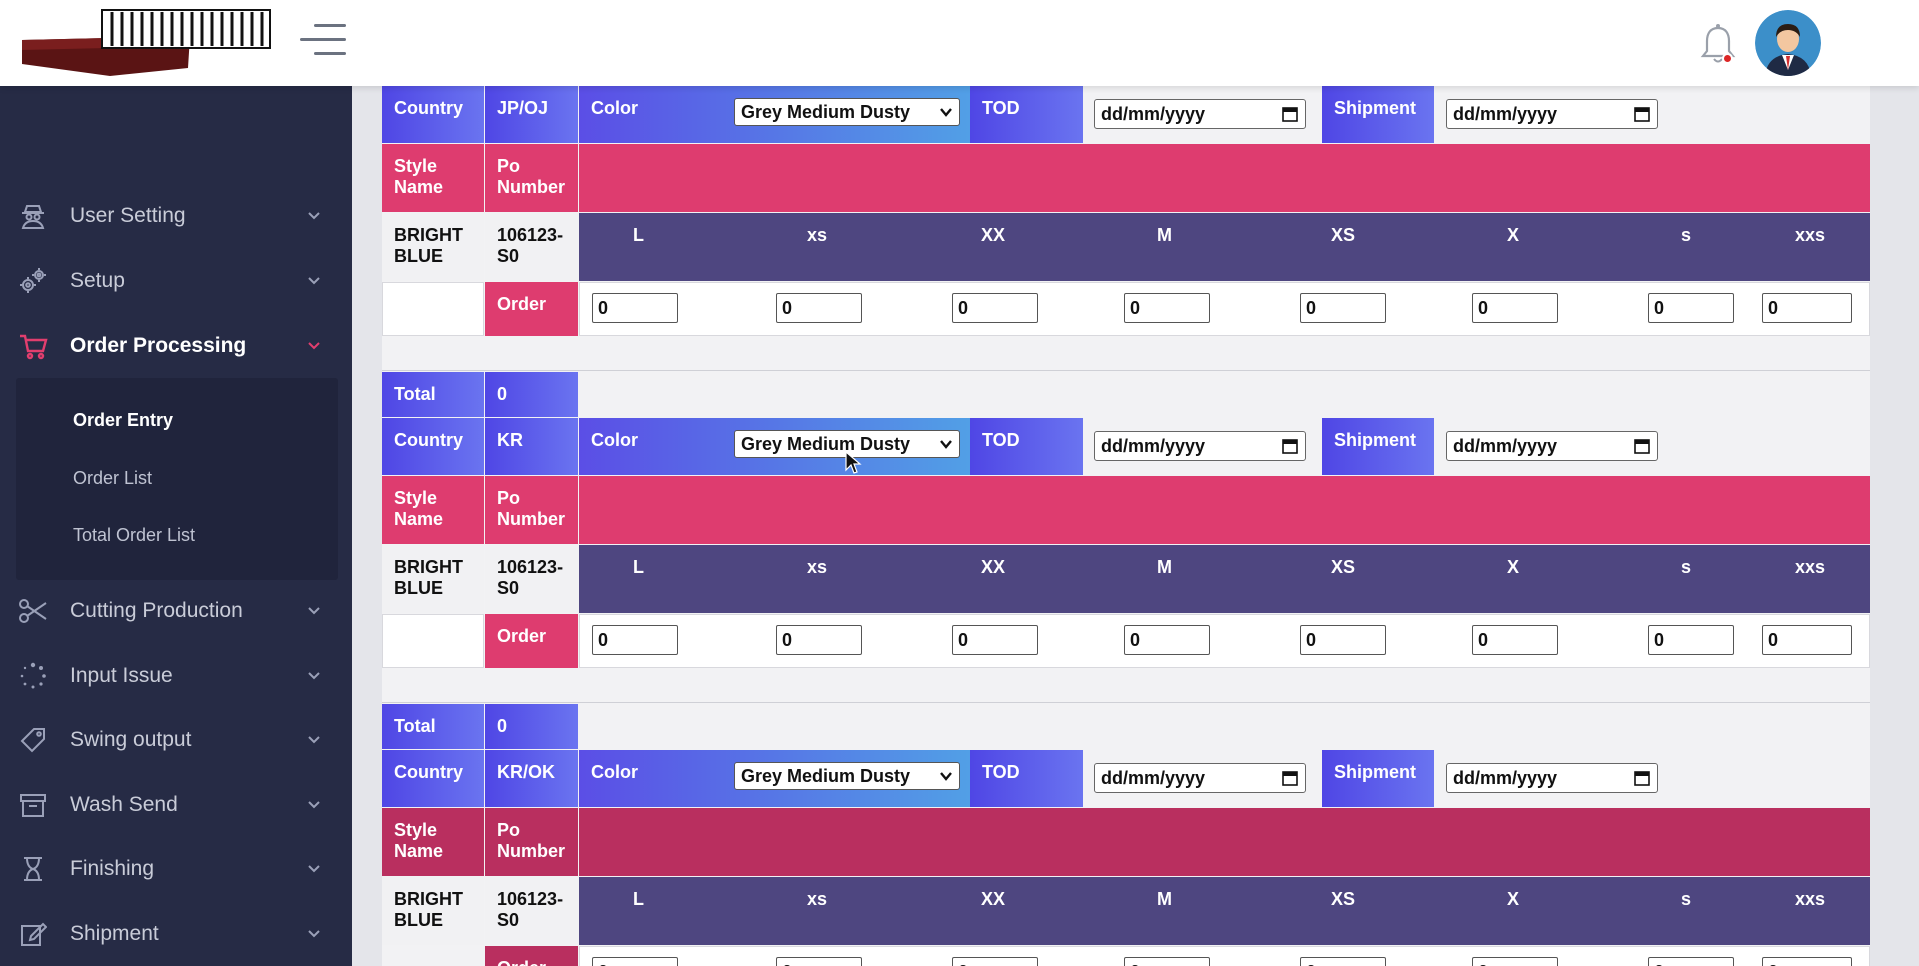 This screenshot has height=966, width=1919. Describe the element at coordinates (531, 842) in the screenshot. I see `po-number-label: Po Number` at that location.